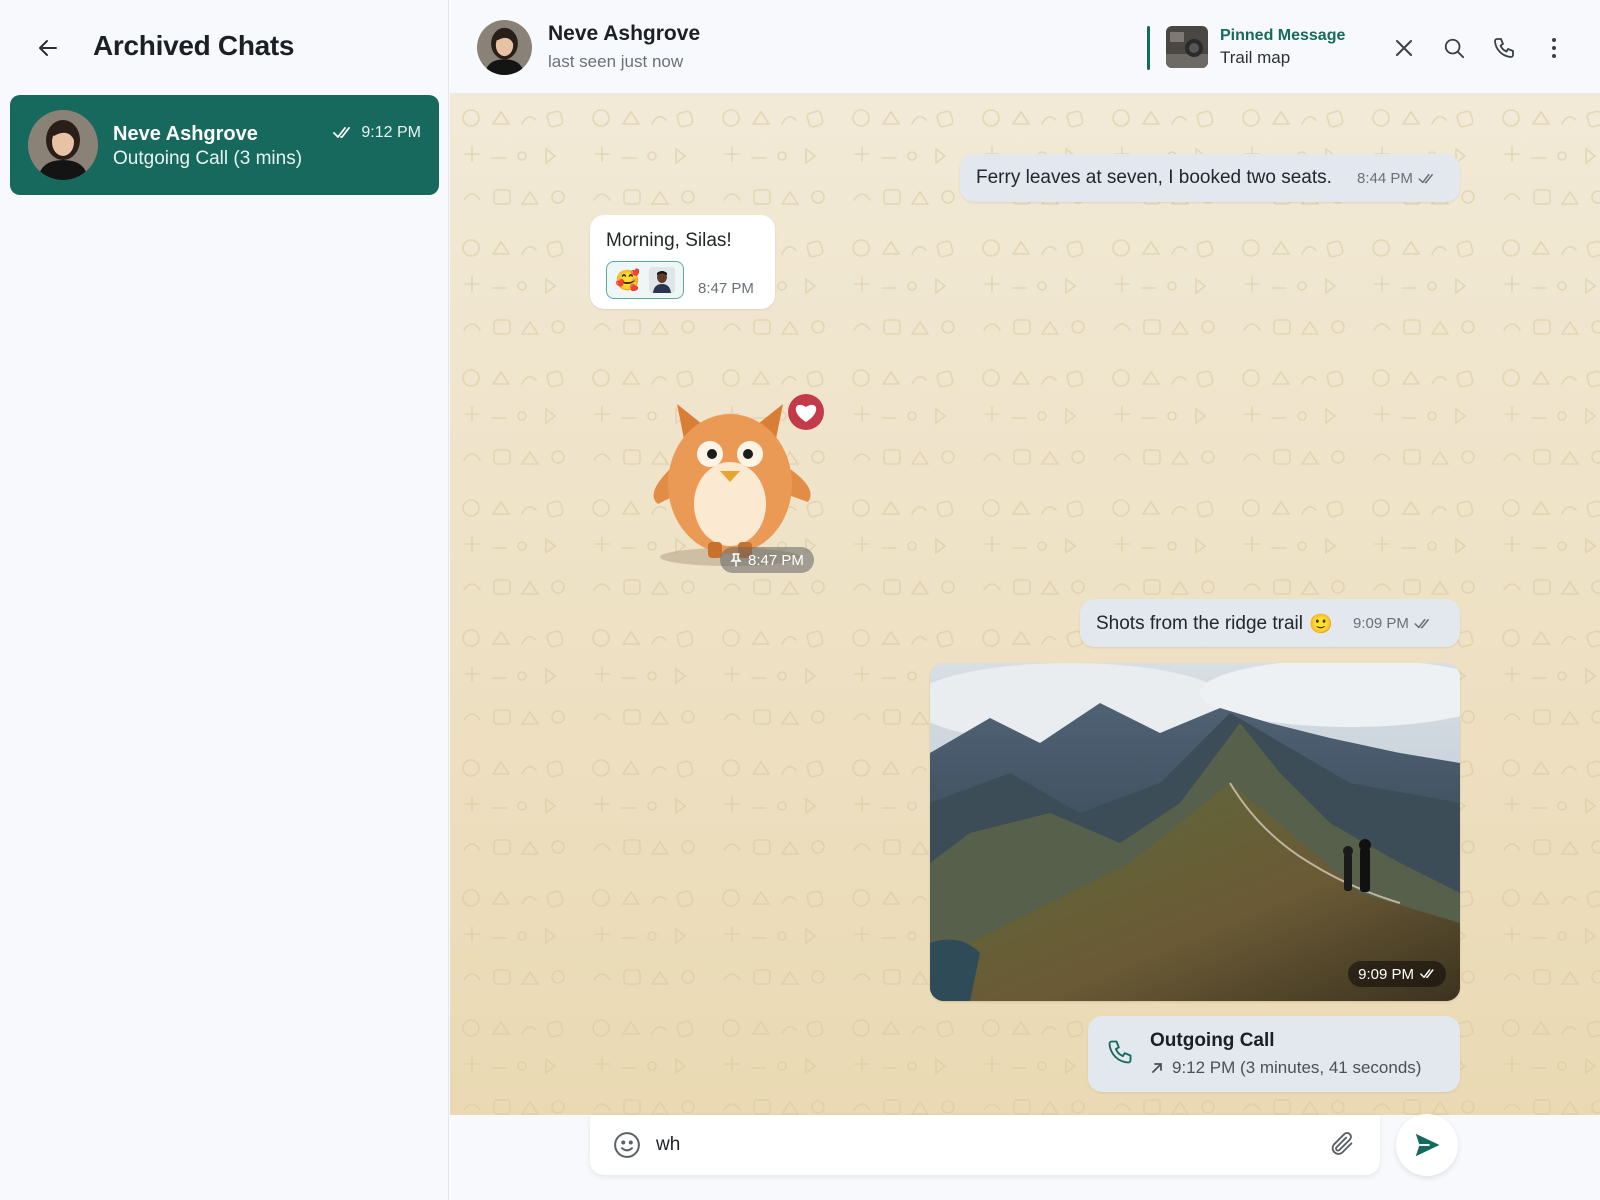 Image resolution: width=1600 pixels, height=1200 pixels. I want to click on message-time-label: 9:09 PM, so click(1381, 623).